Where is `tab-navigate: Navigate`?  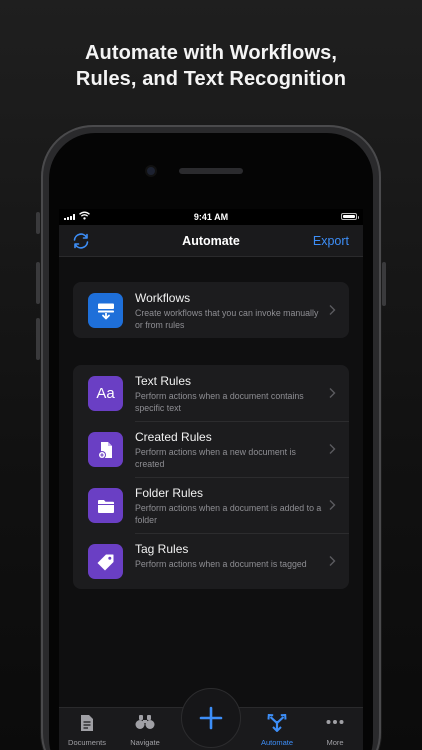
tab-navigate: Navigate is located at coordinates (145, 729).